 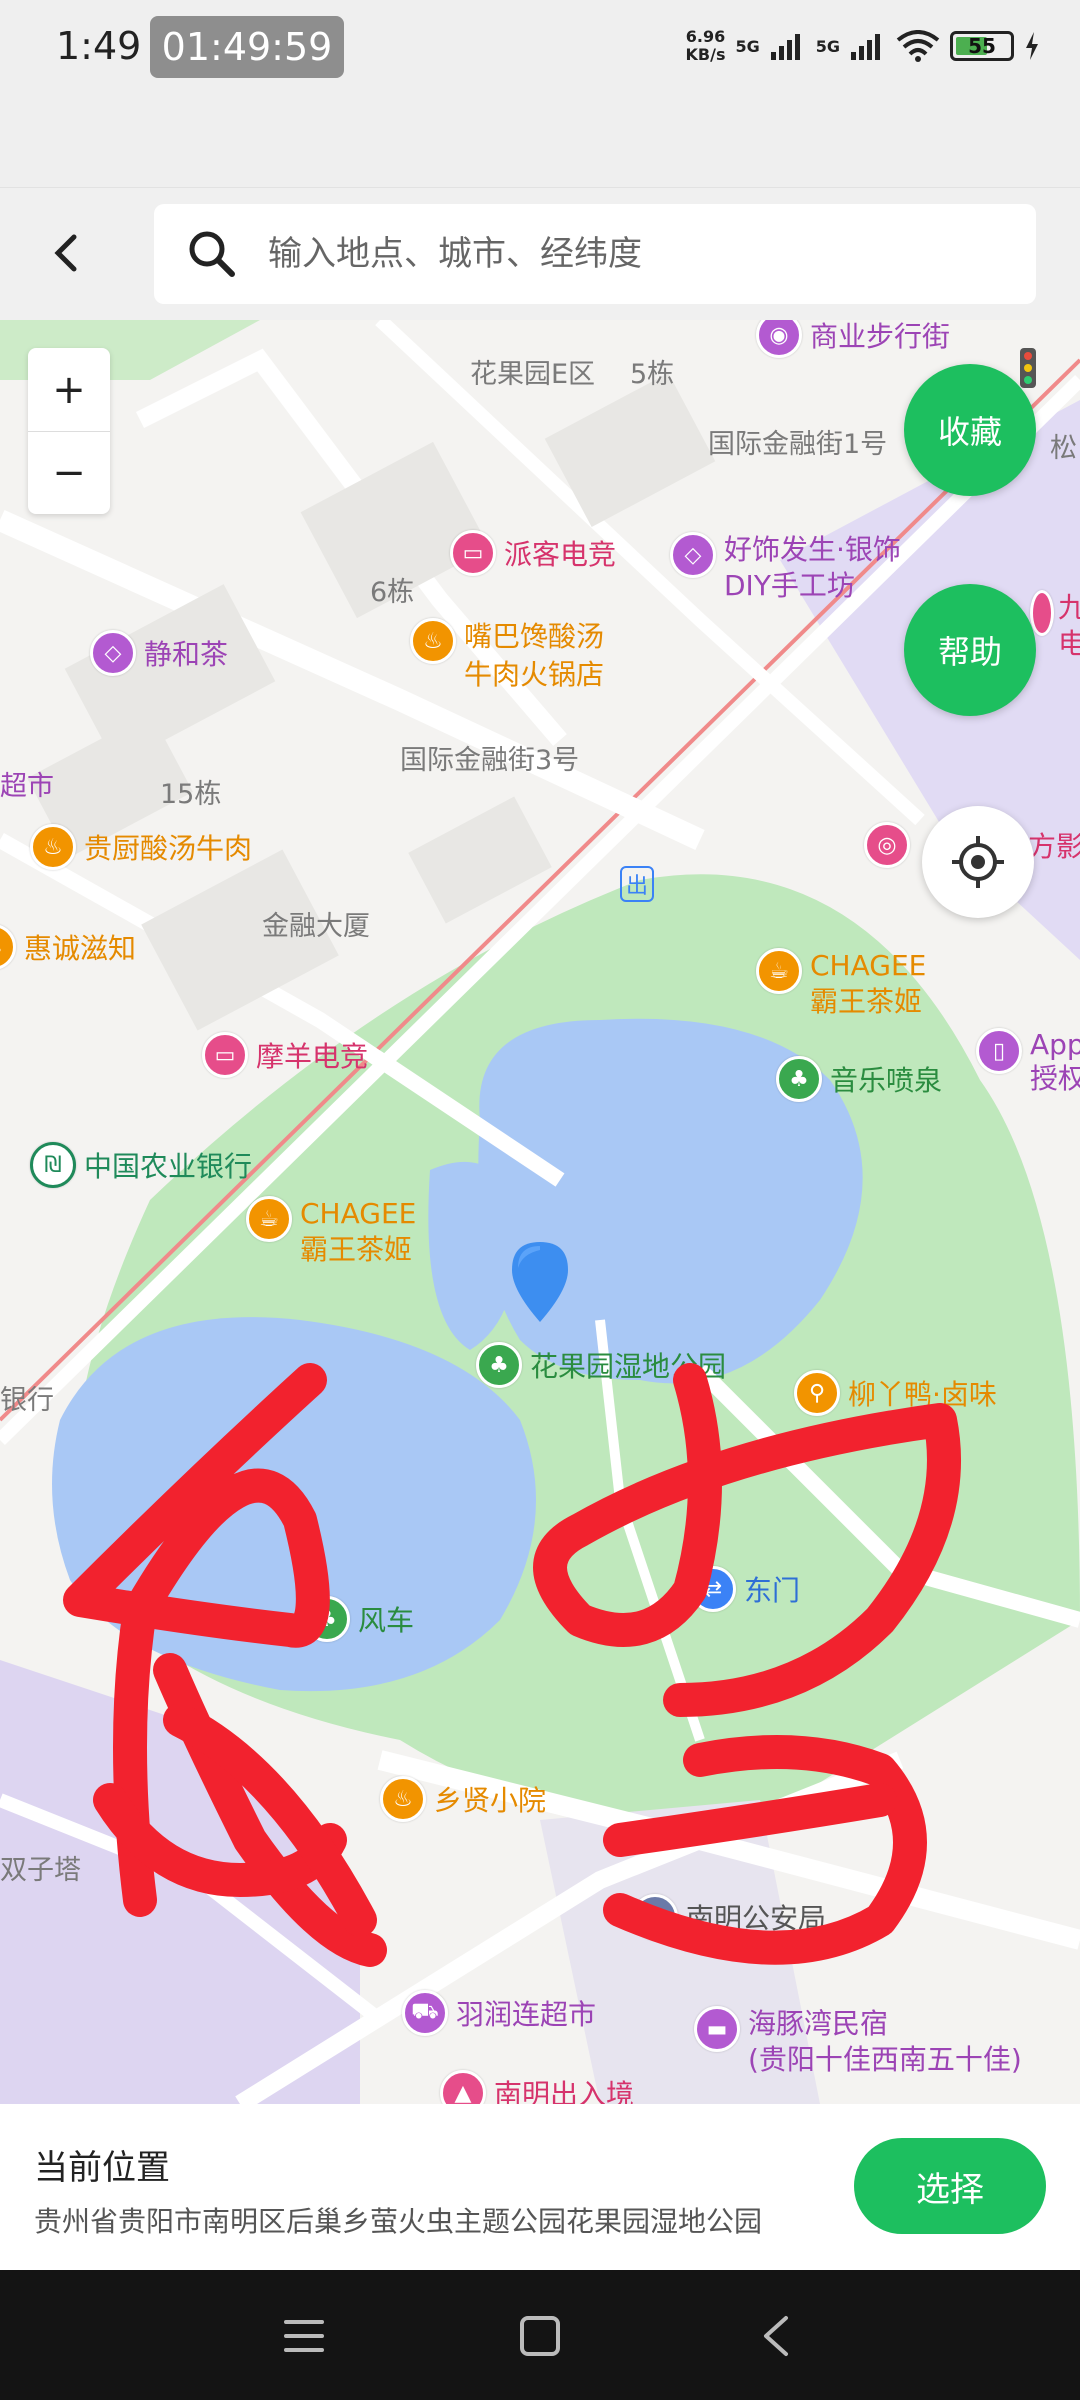 What do you see at coordinates (655, 1917) in the screenshot?
I see `police-icon: ★` at bounding box center [655, 1917].